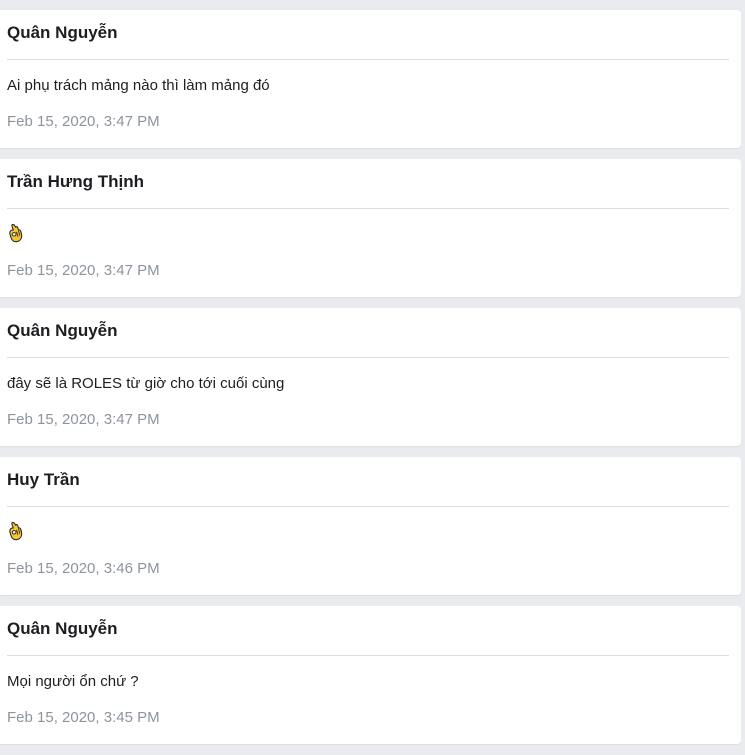 This screenshot has width=745, height=755. I want to click on message-text: Ai phụ trách mảng nào thì làm mảng đó, so click(138, 85).